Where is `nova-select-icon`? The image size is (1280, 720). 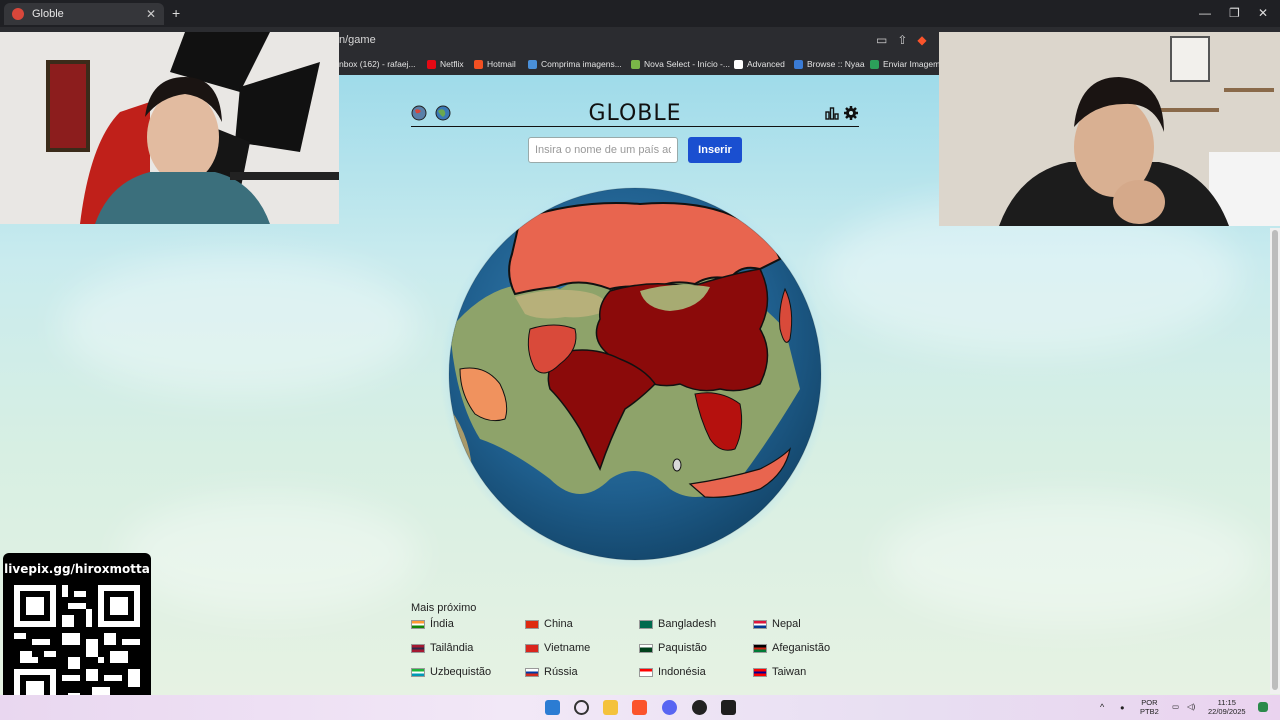
nova-select-icon is located at coordinates (635, 64).